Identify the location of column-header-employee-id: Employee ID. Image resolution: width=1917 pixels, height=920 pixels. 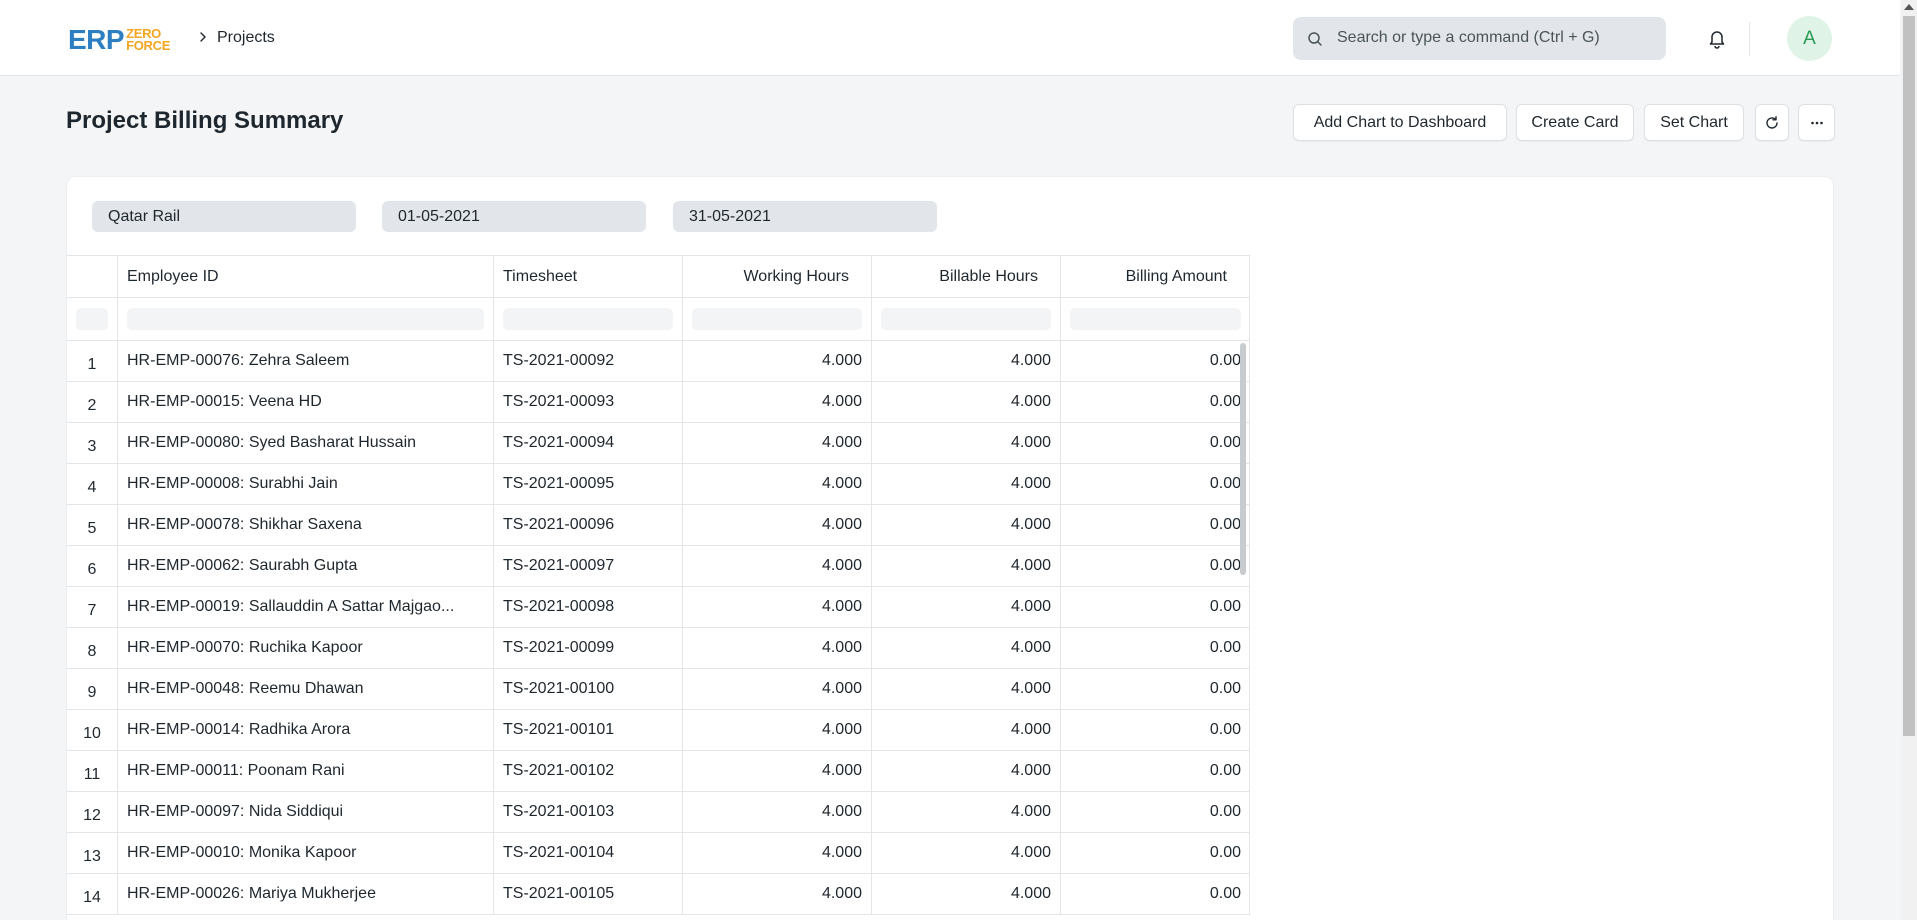
(306, 276).